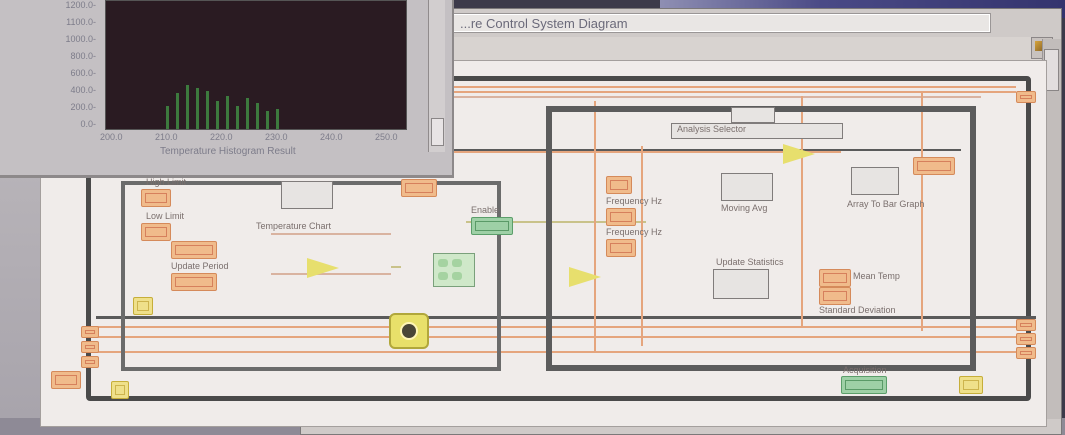 The width and height of the screenshot is (1065, 435). I want to click on label-high-limit: High Limit, so click(166, 182).